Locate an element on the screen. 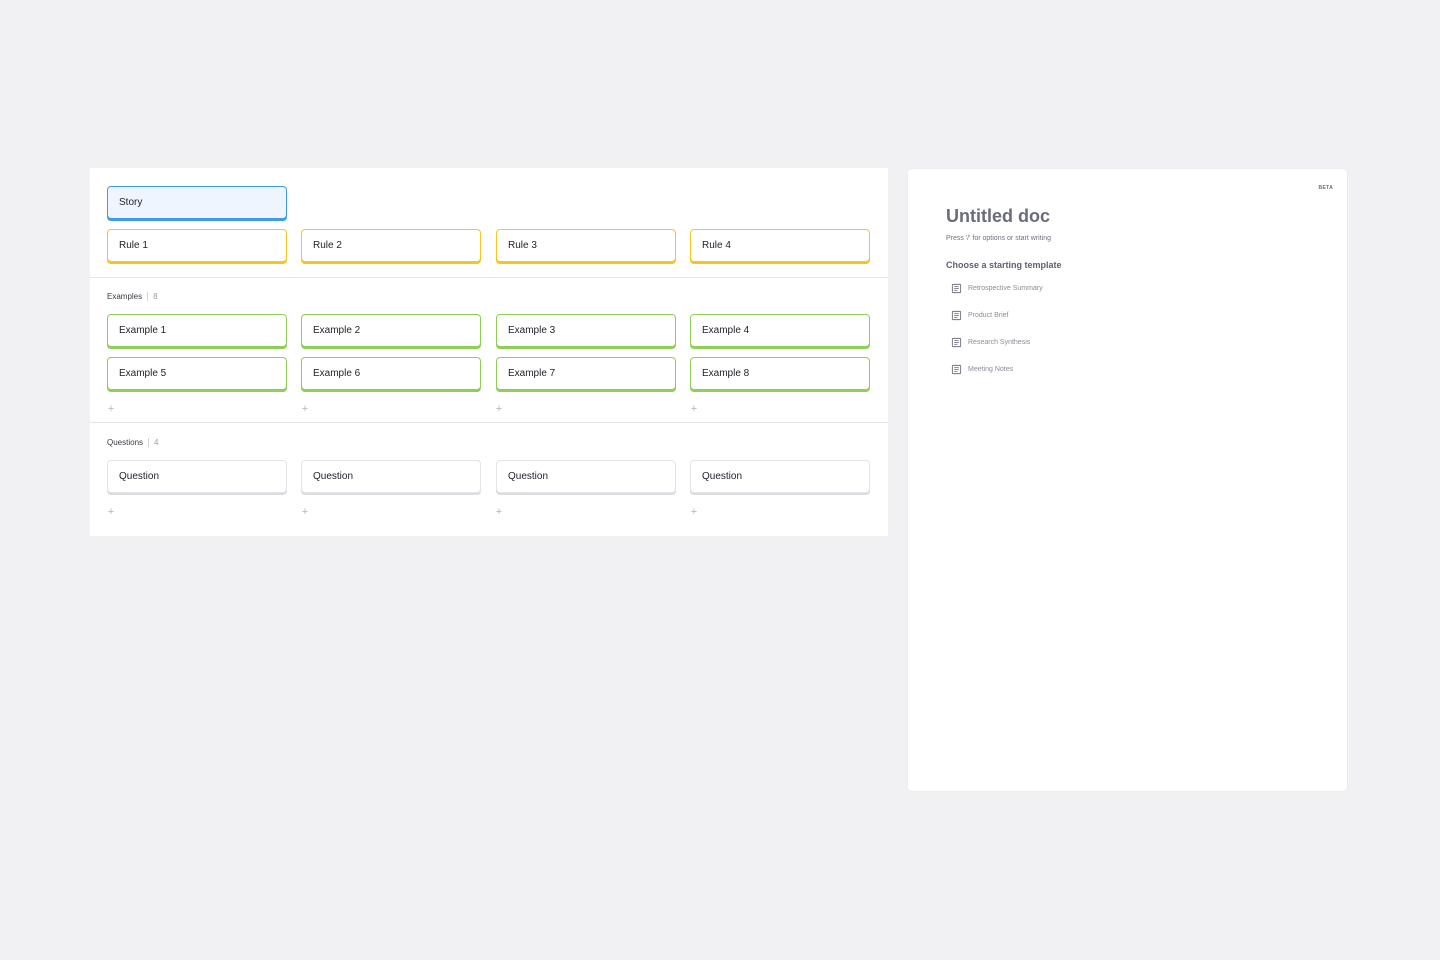 The height and width of the screenshot is (960, 1440). examples-count: 8 is located at coordinates (155, 296).